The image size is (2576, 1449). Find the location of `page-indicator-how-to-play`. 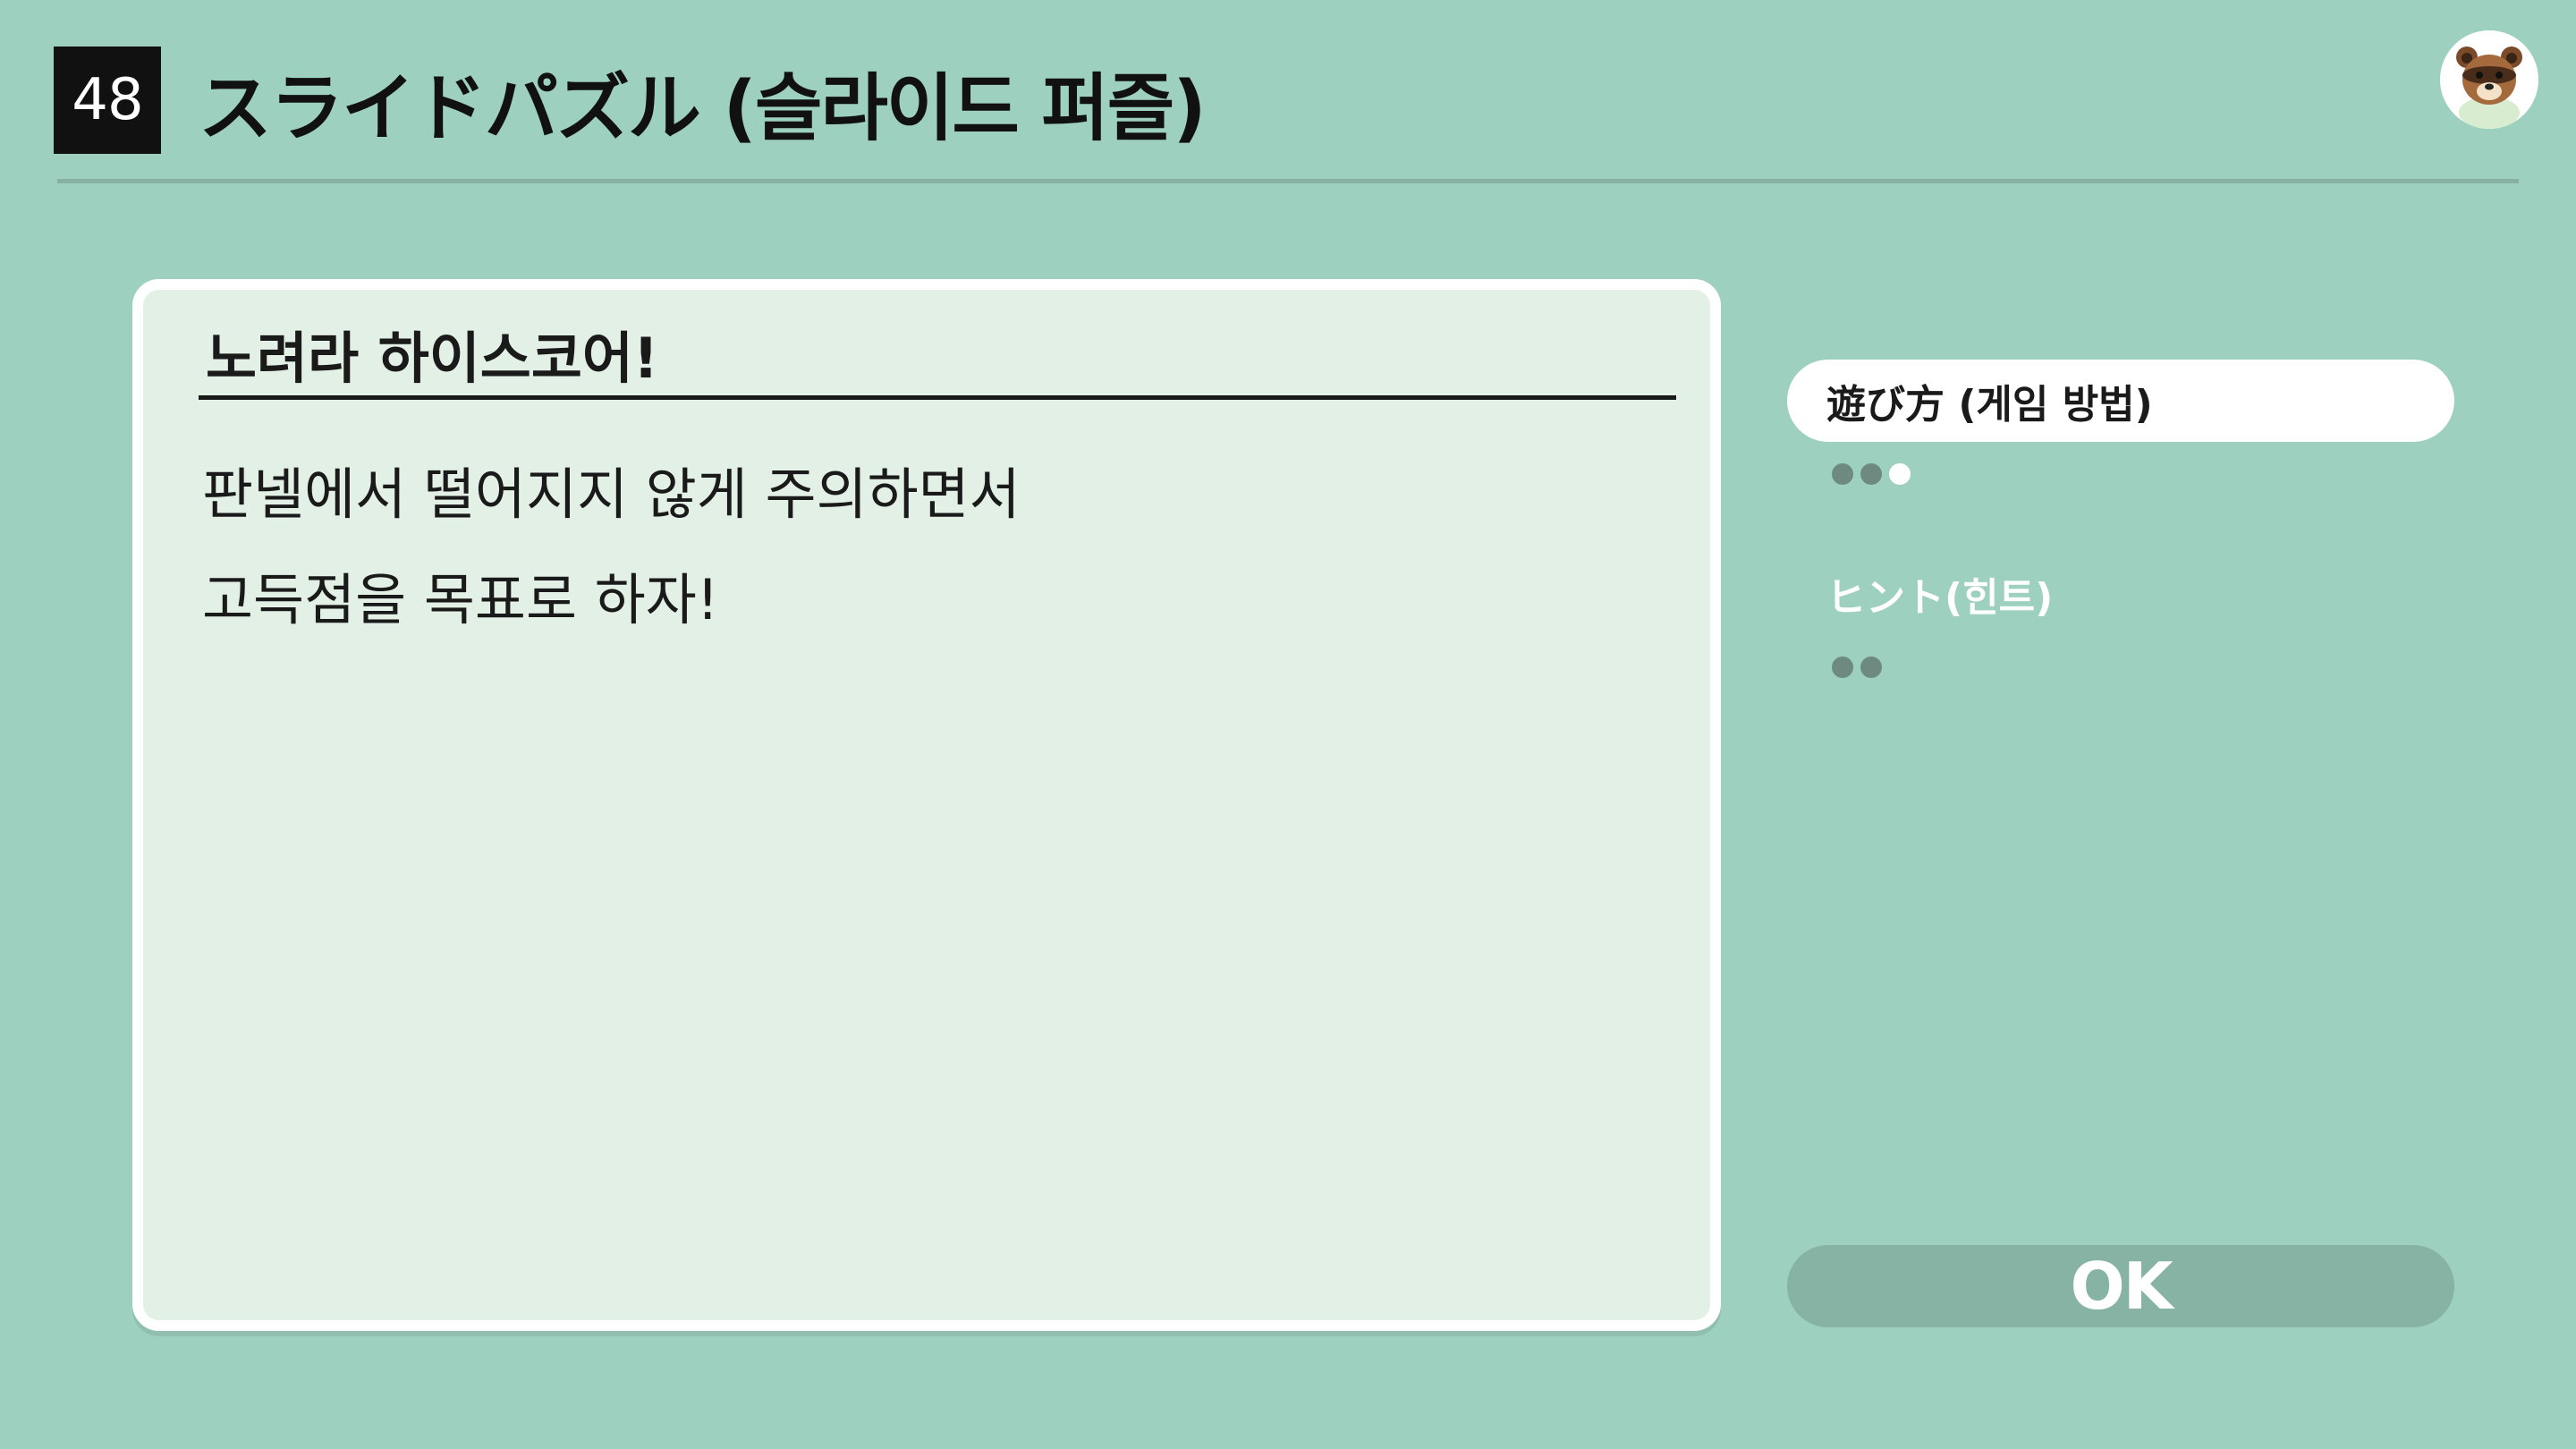

page-indicator-how-to-play is located at coordinates (1871, 474).